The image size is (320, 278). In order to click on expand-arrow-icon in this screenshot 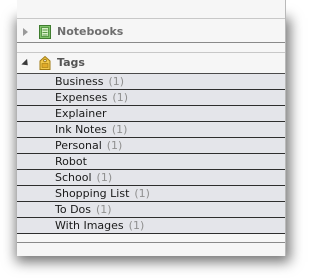, I will do `click(25, 32)`.